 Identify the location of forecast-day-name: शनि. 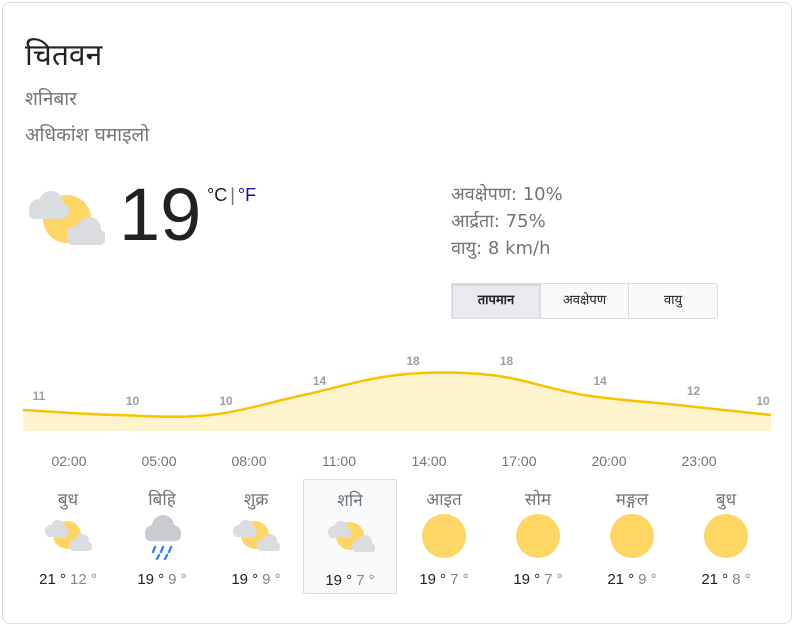
(350, 501).